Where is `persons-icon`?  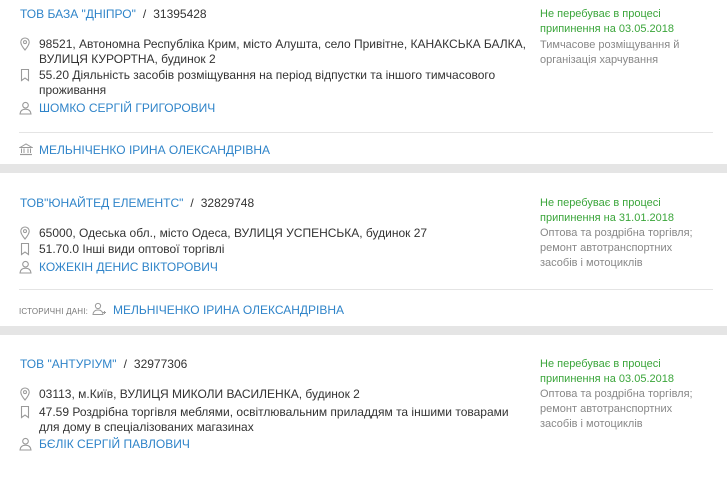 persons-icon is located at coordinates (99, 309).